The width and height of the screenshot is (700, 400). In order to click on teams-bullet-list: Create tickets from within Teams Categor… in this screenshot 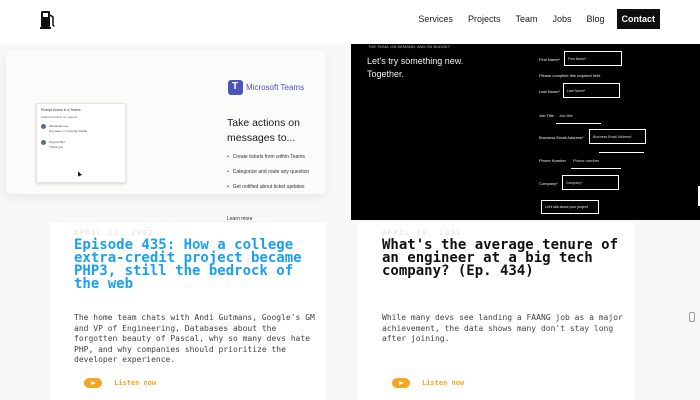, I will do `click(268, 177)`.